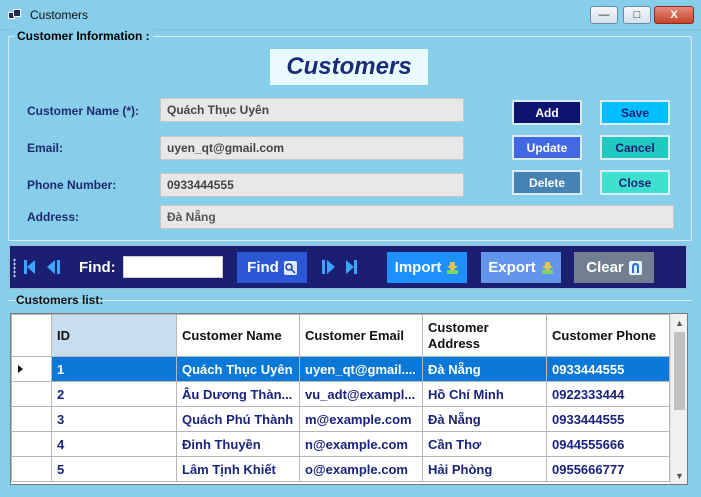 The image size is (701, 497). Describe the element at coordinates (484, 335) in the screenshot. I see `column-header-address: Customer Address` at that location.